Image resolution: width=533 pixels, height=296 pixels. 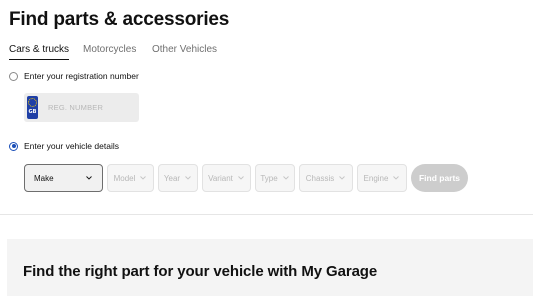 I want to click on type-select-label: Type, so click(x=269, y=178).